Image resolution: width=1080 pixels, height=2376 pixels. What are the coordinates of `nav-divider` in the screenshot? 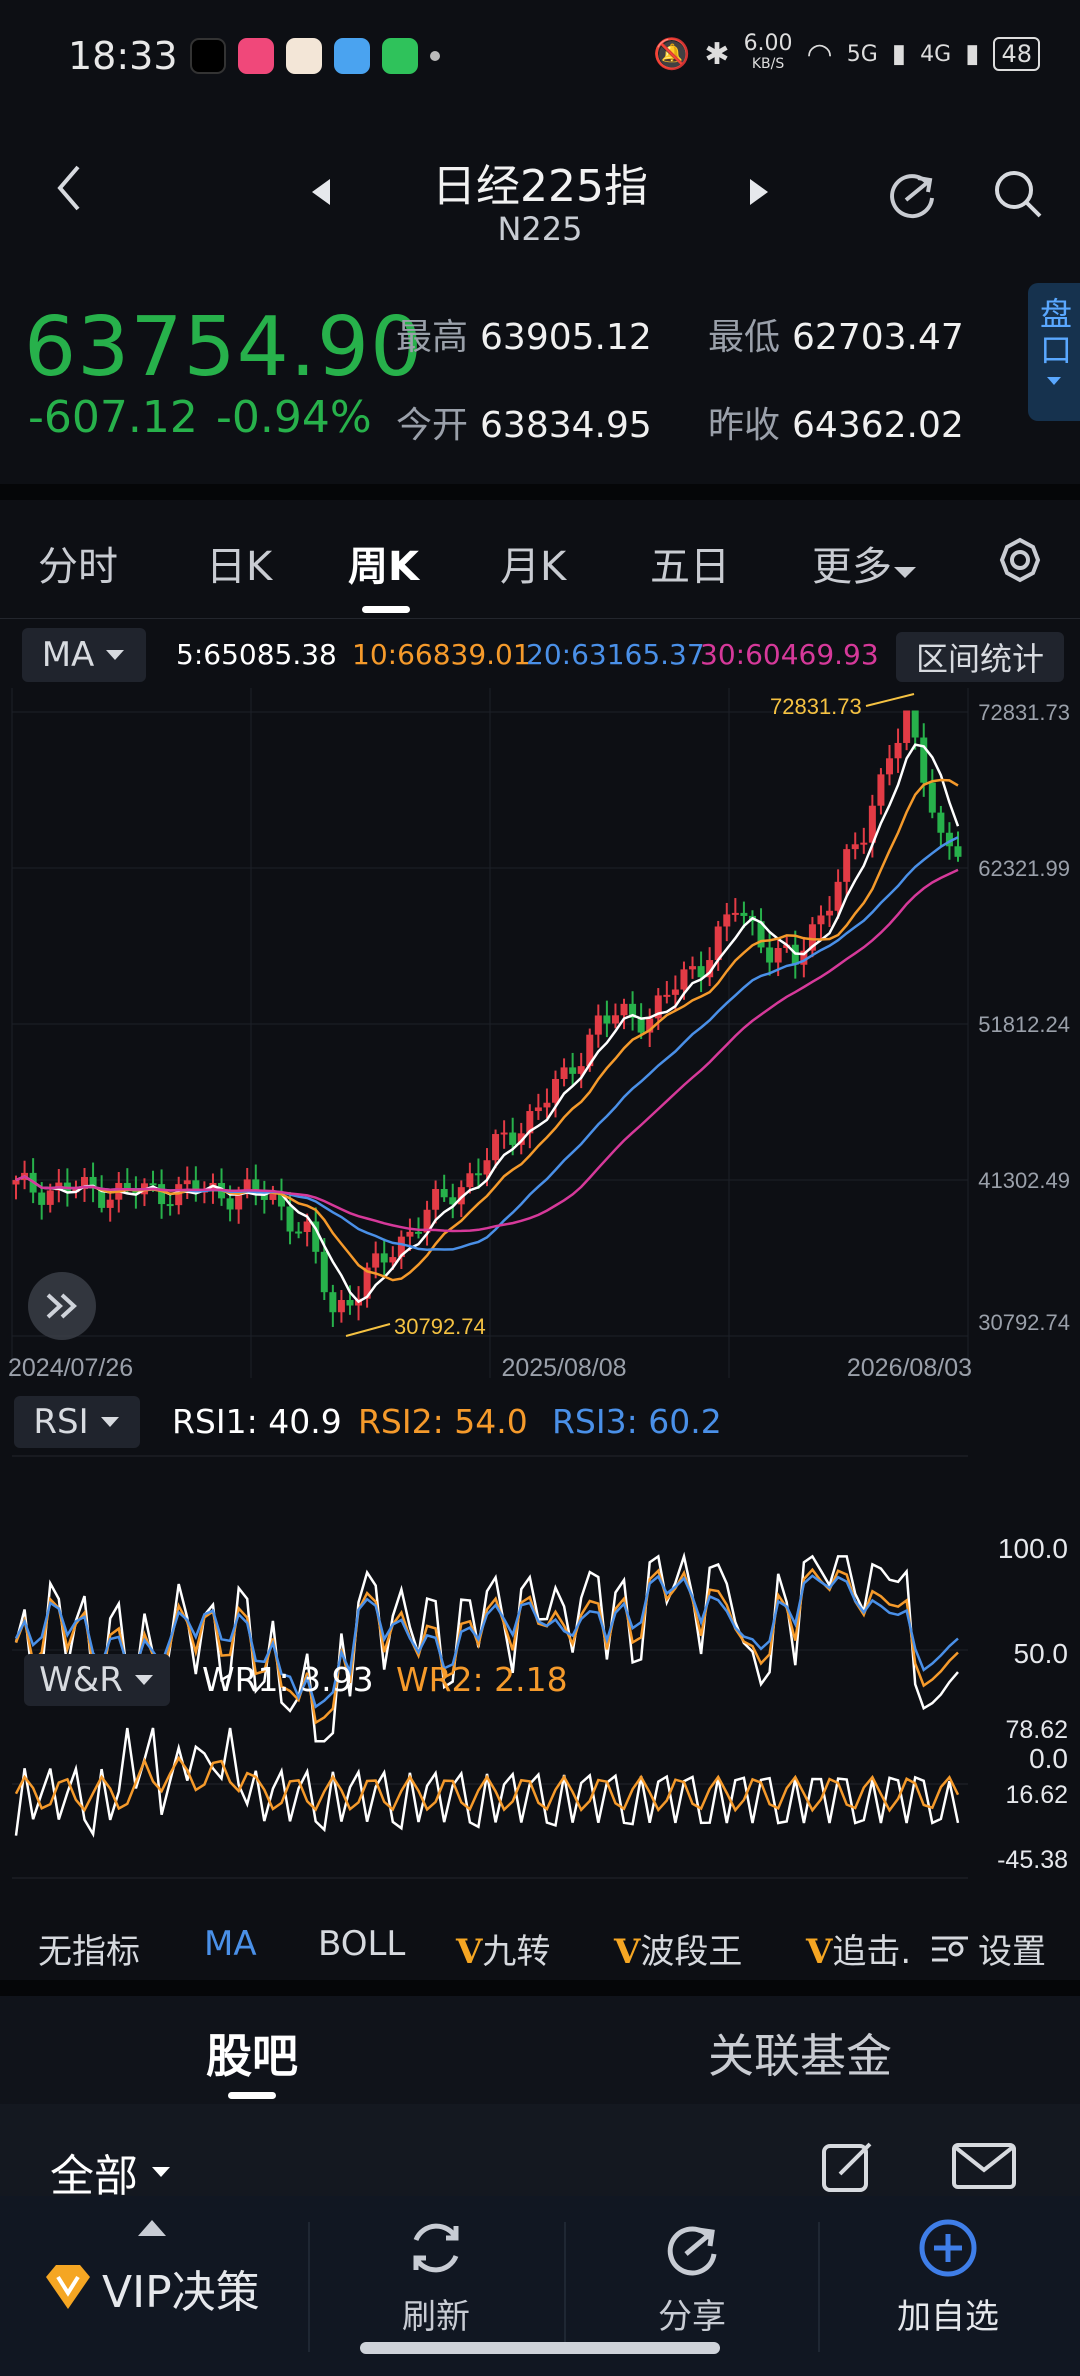 It's located at (819, 2287).